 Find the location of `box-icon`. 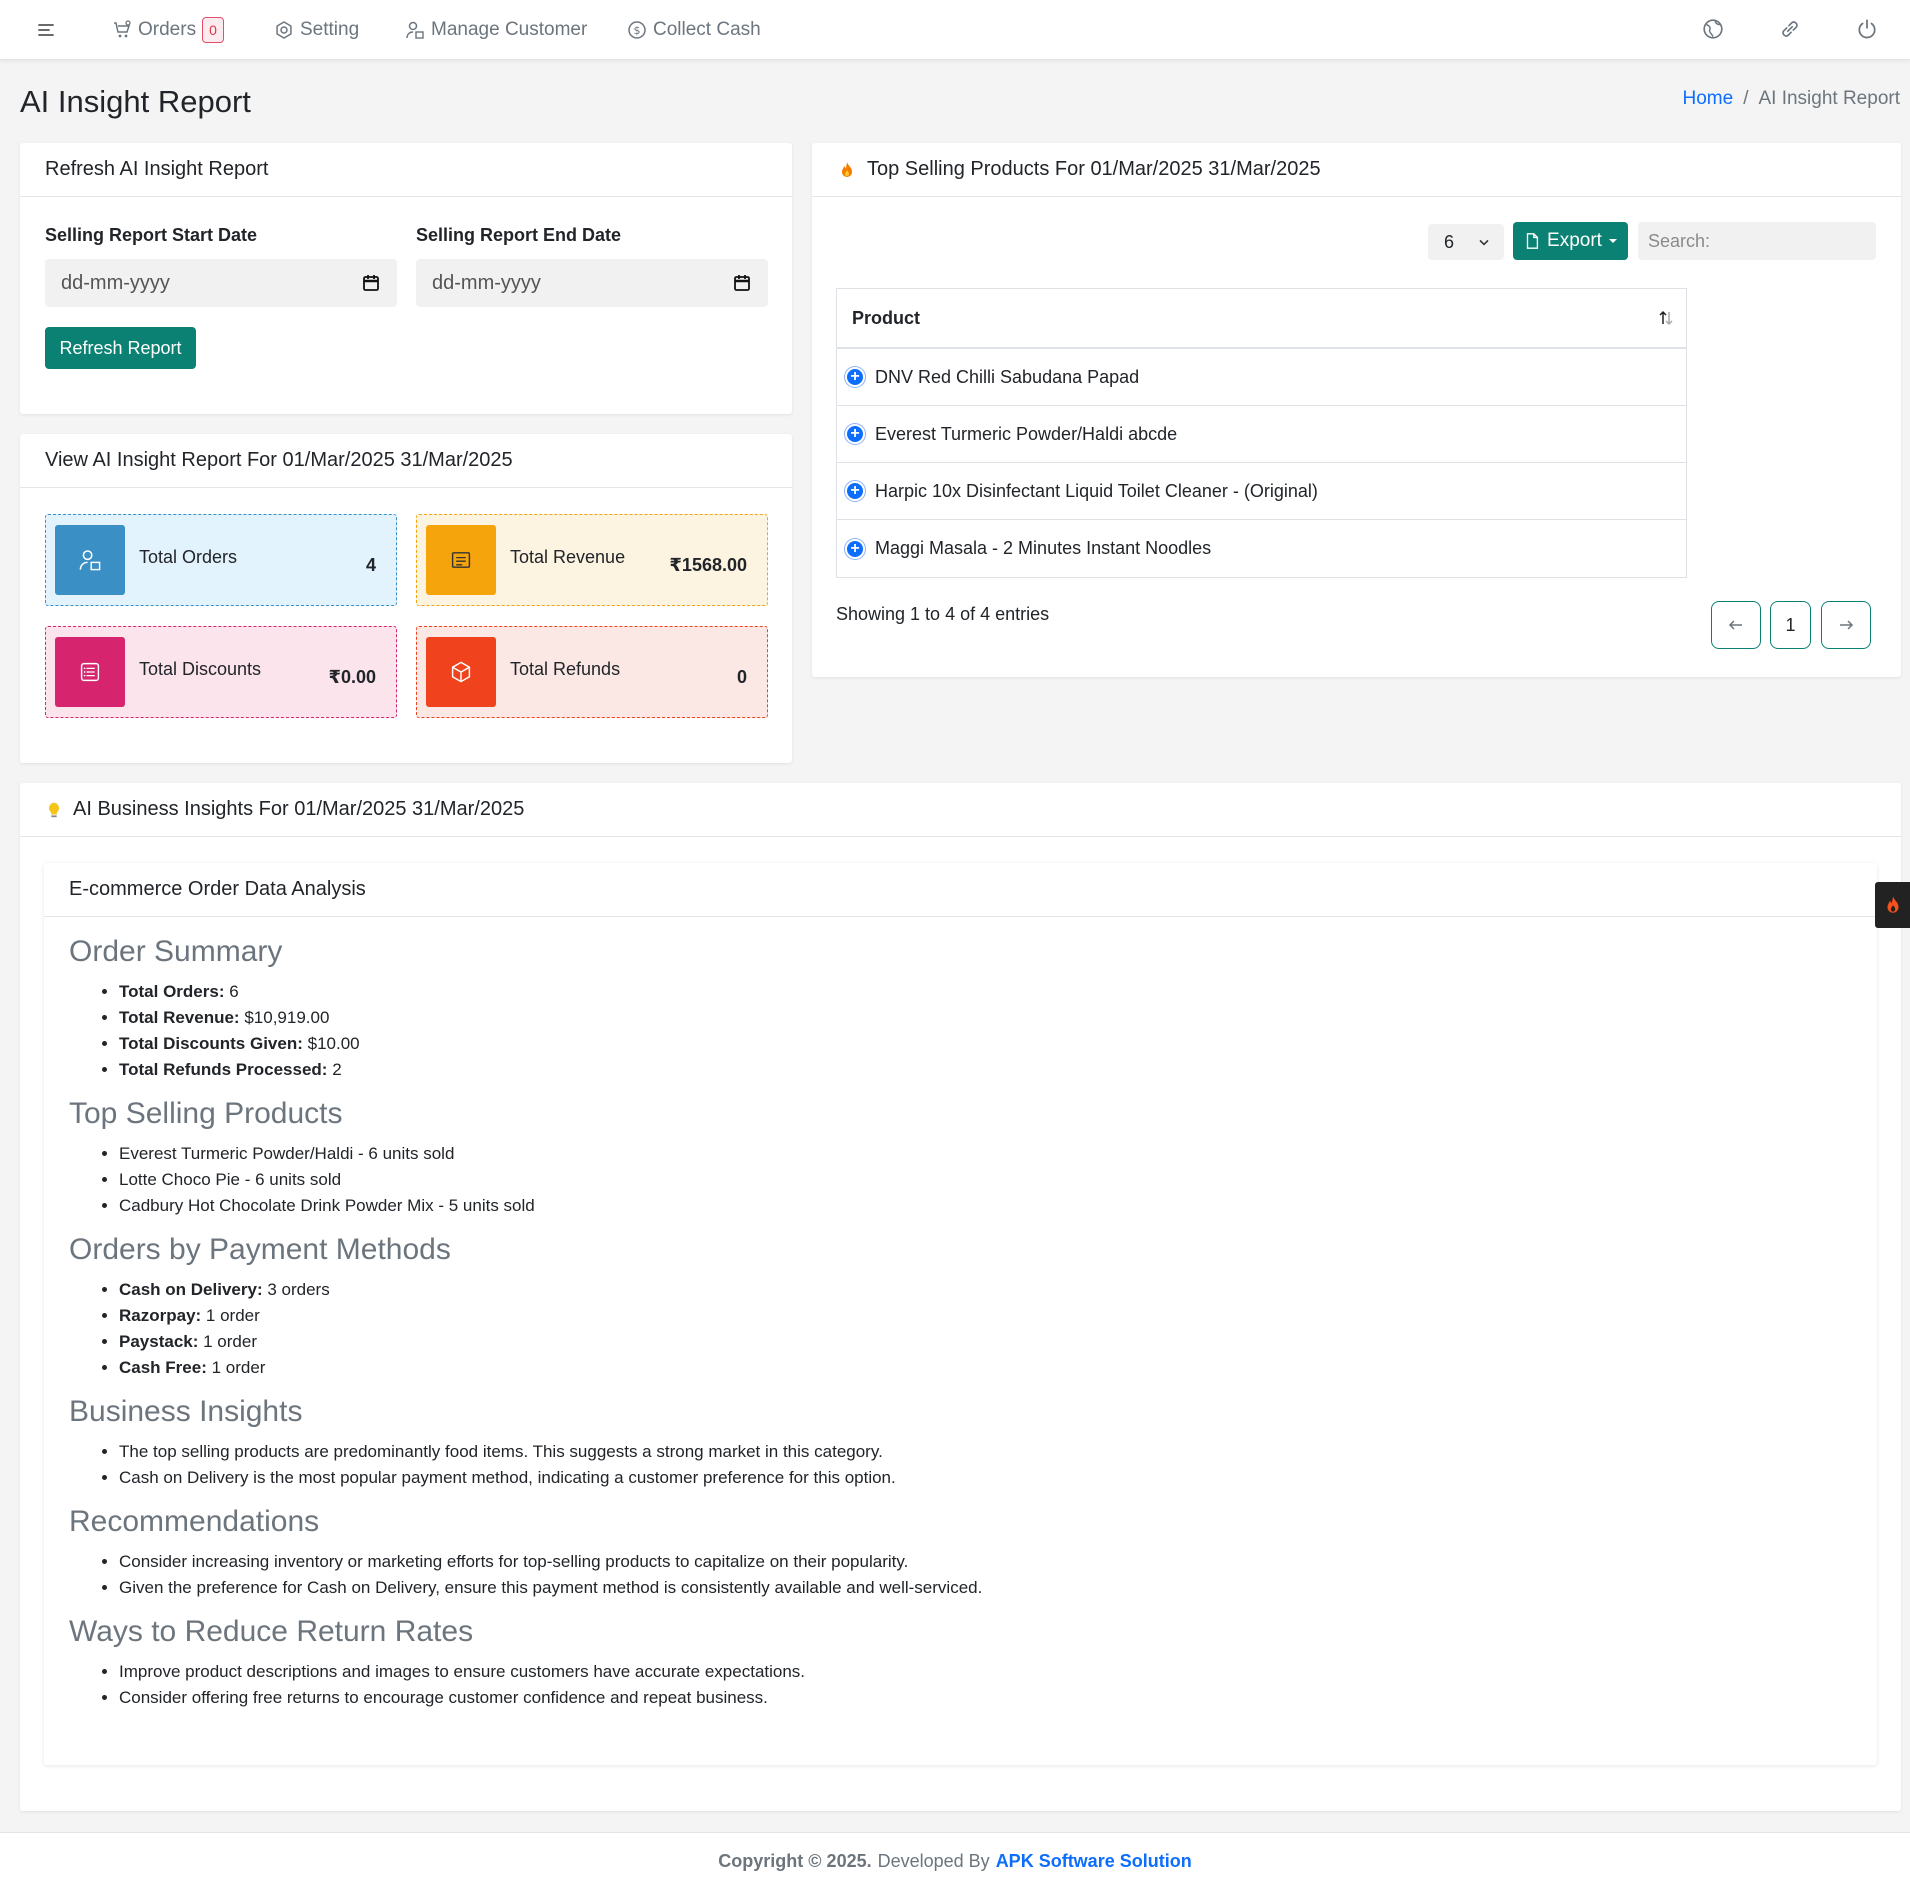

box-icon is located at coordinates (461, 672).